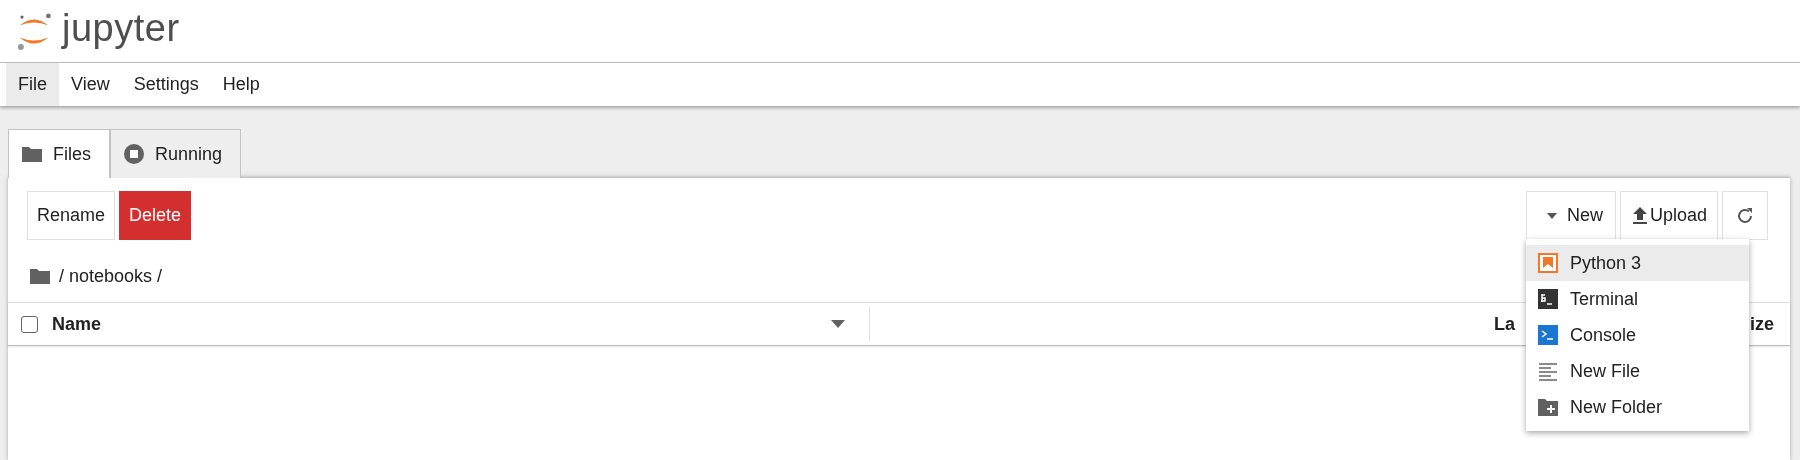 This screenshot has height=460, width=1800. What do you see at coordinates (1637, 335) in the screenshot?
I see `menu-entry: Console` at bounding box center [1637, 335].